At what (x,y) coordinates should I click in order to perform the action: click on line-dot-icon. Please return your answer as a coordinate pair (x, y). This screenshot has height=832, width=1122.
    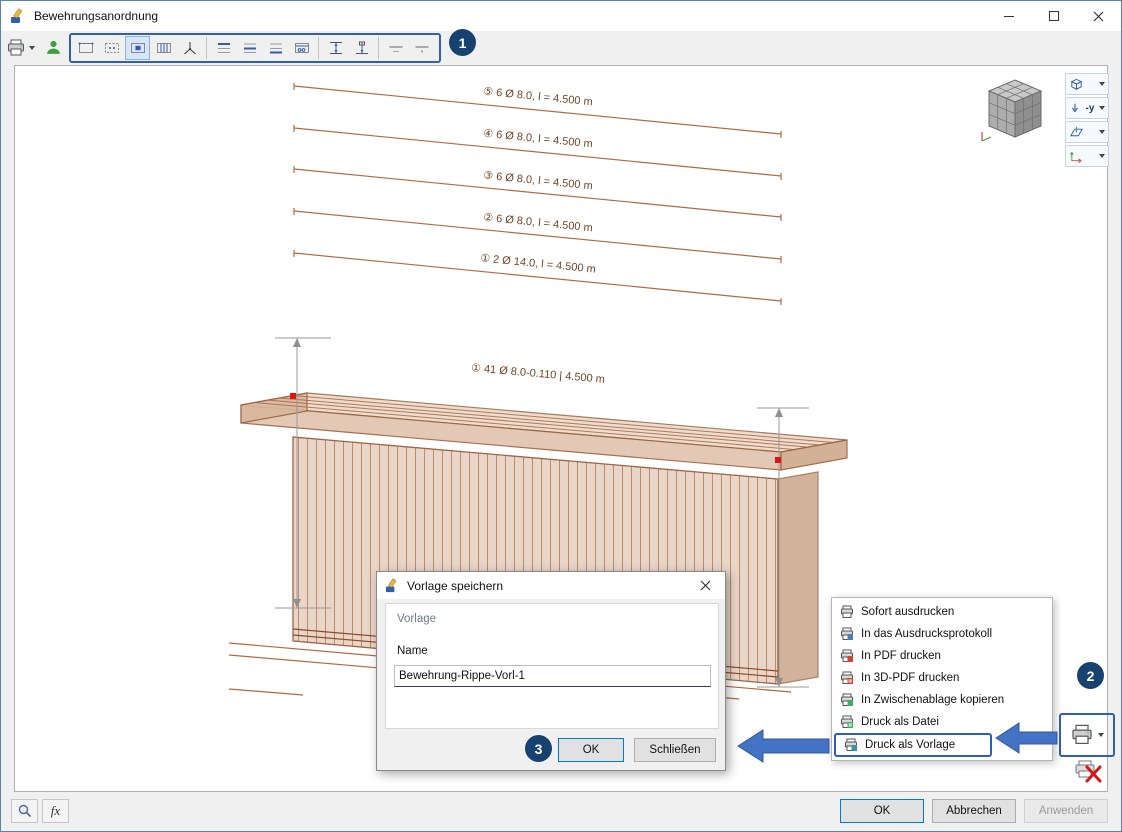
    Looking at the image, I should click on (421, 49).